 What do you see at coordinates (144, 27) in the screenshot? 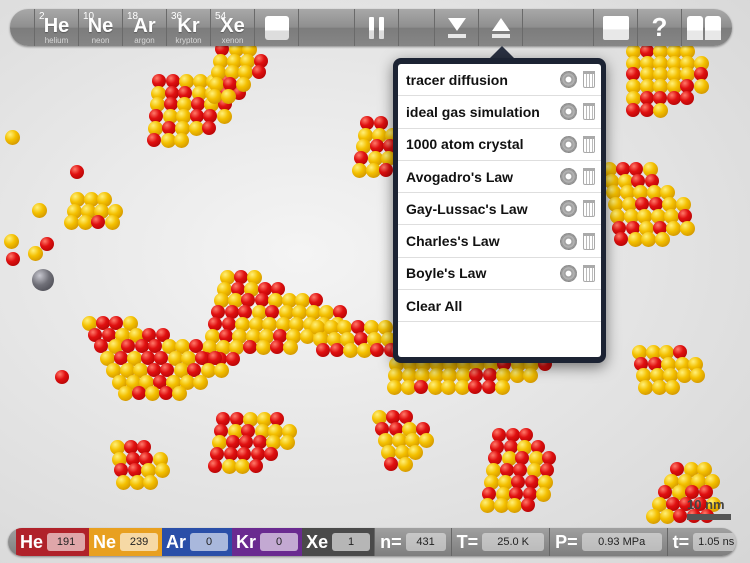
I see `element-button-argon: 18 Ar argon` at bounding box center [144, 27].